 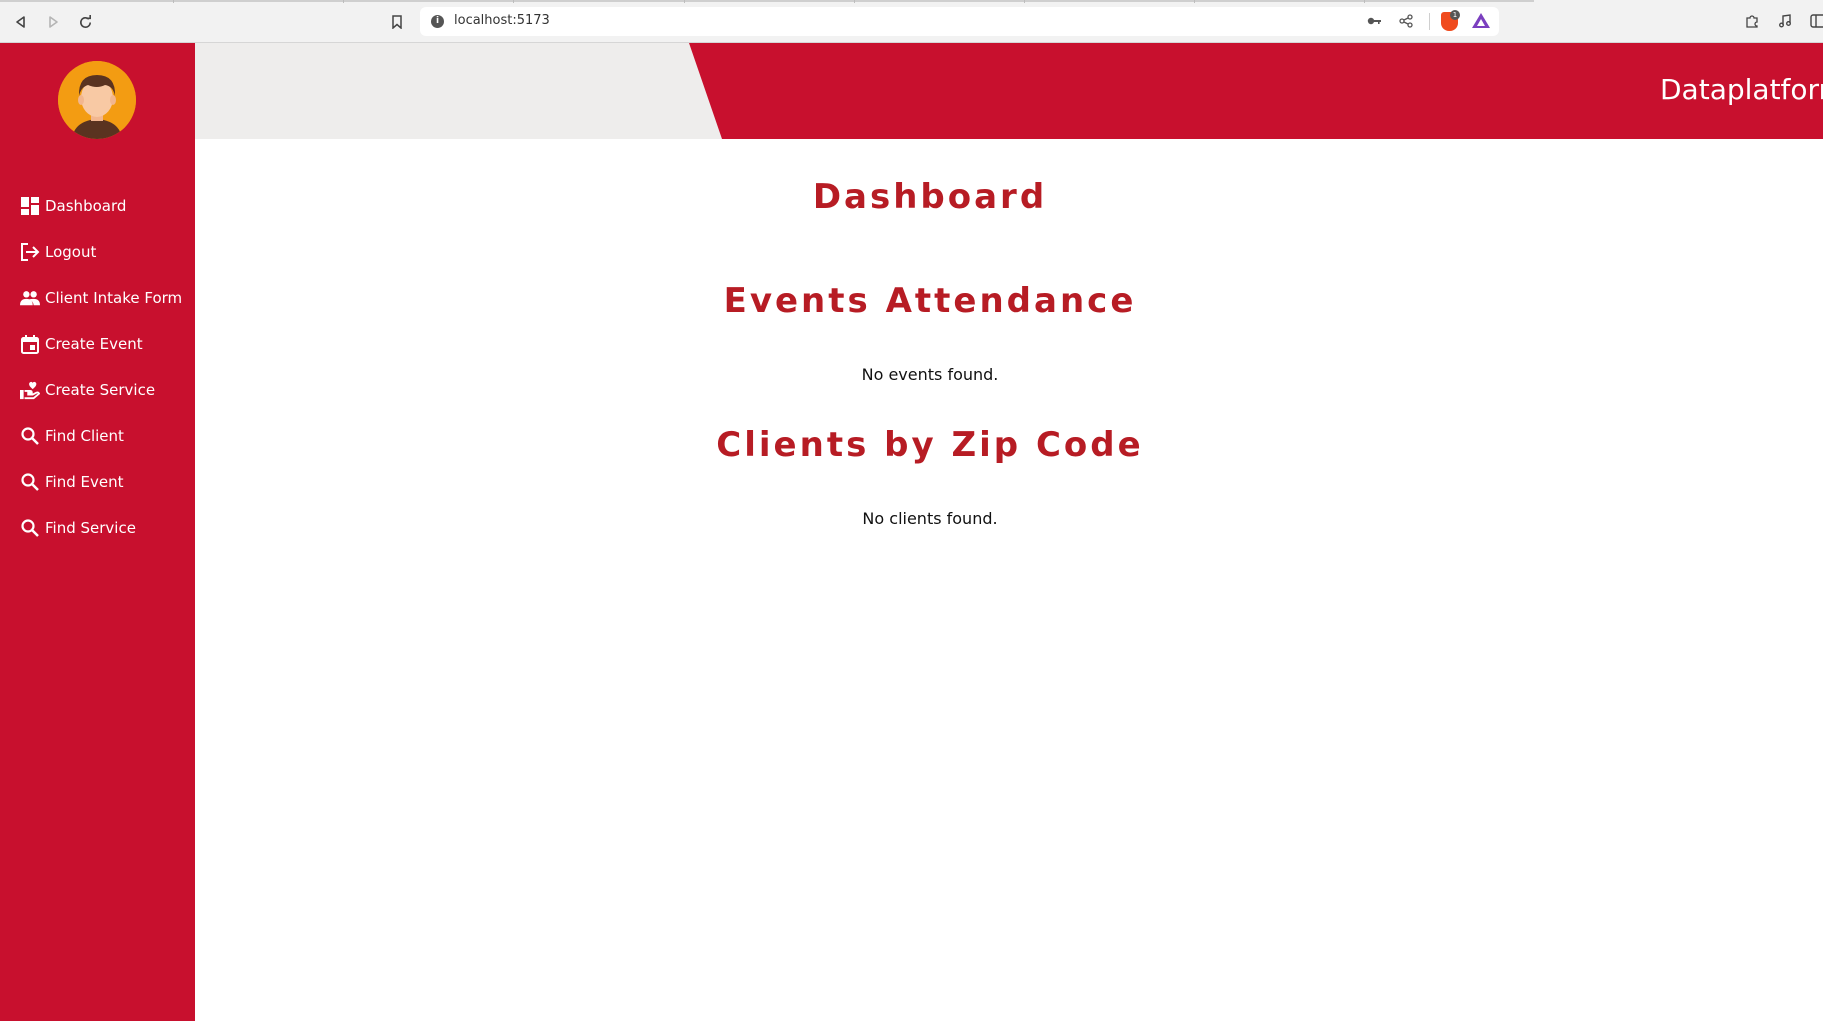 I want to click on app-title: Dataplatform, so click(x=1741, y=89).